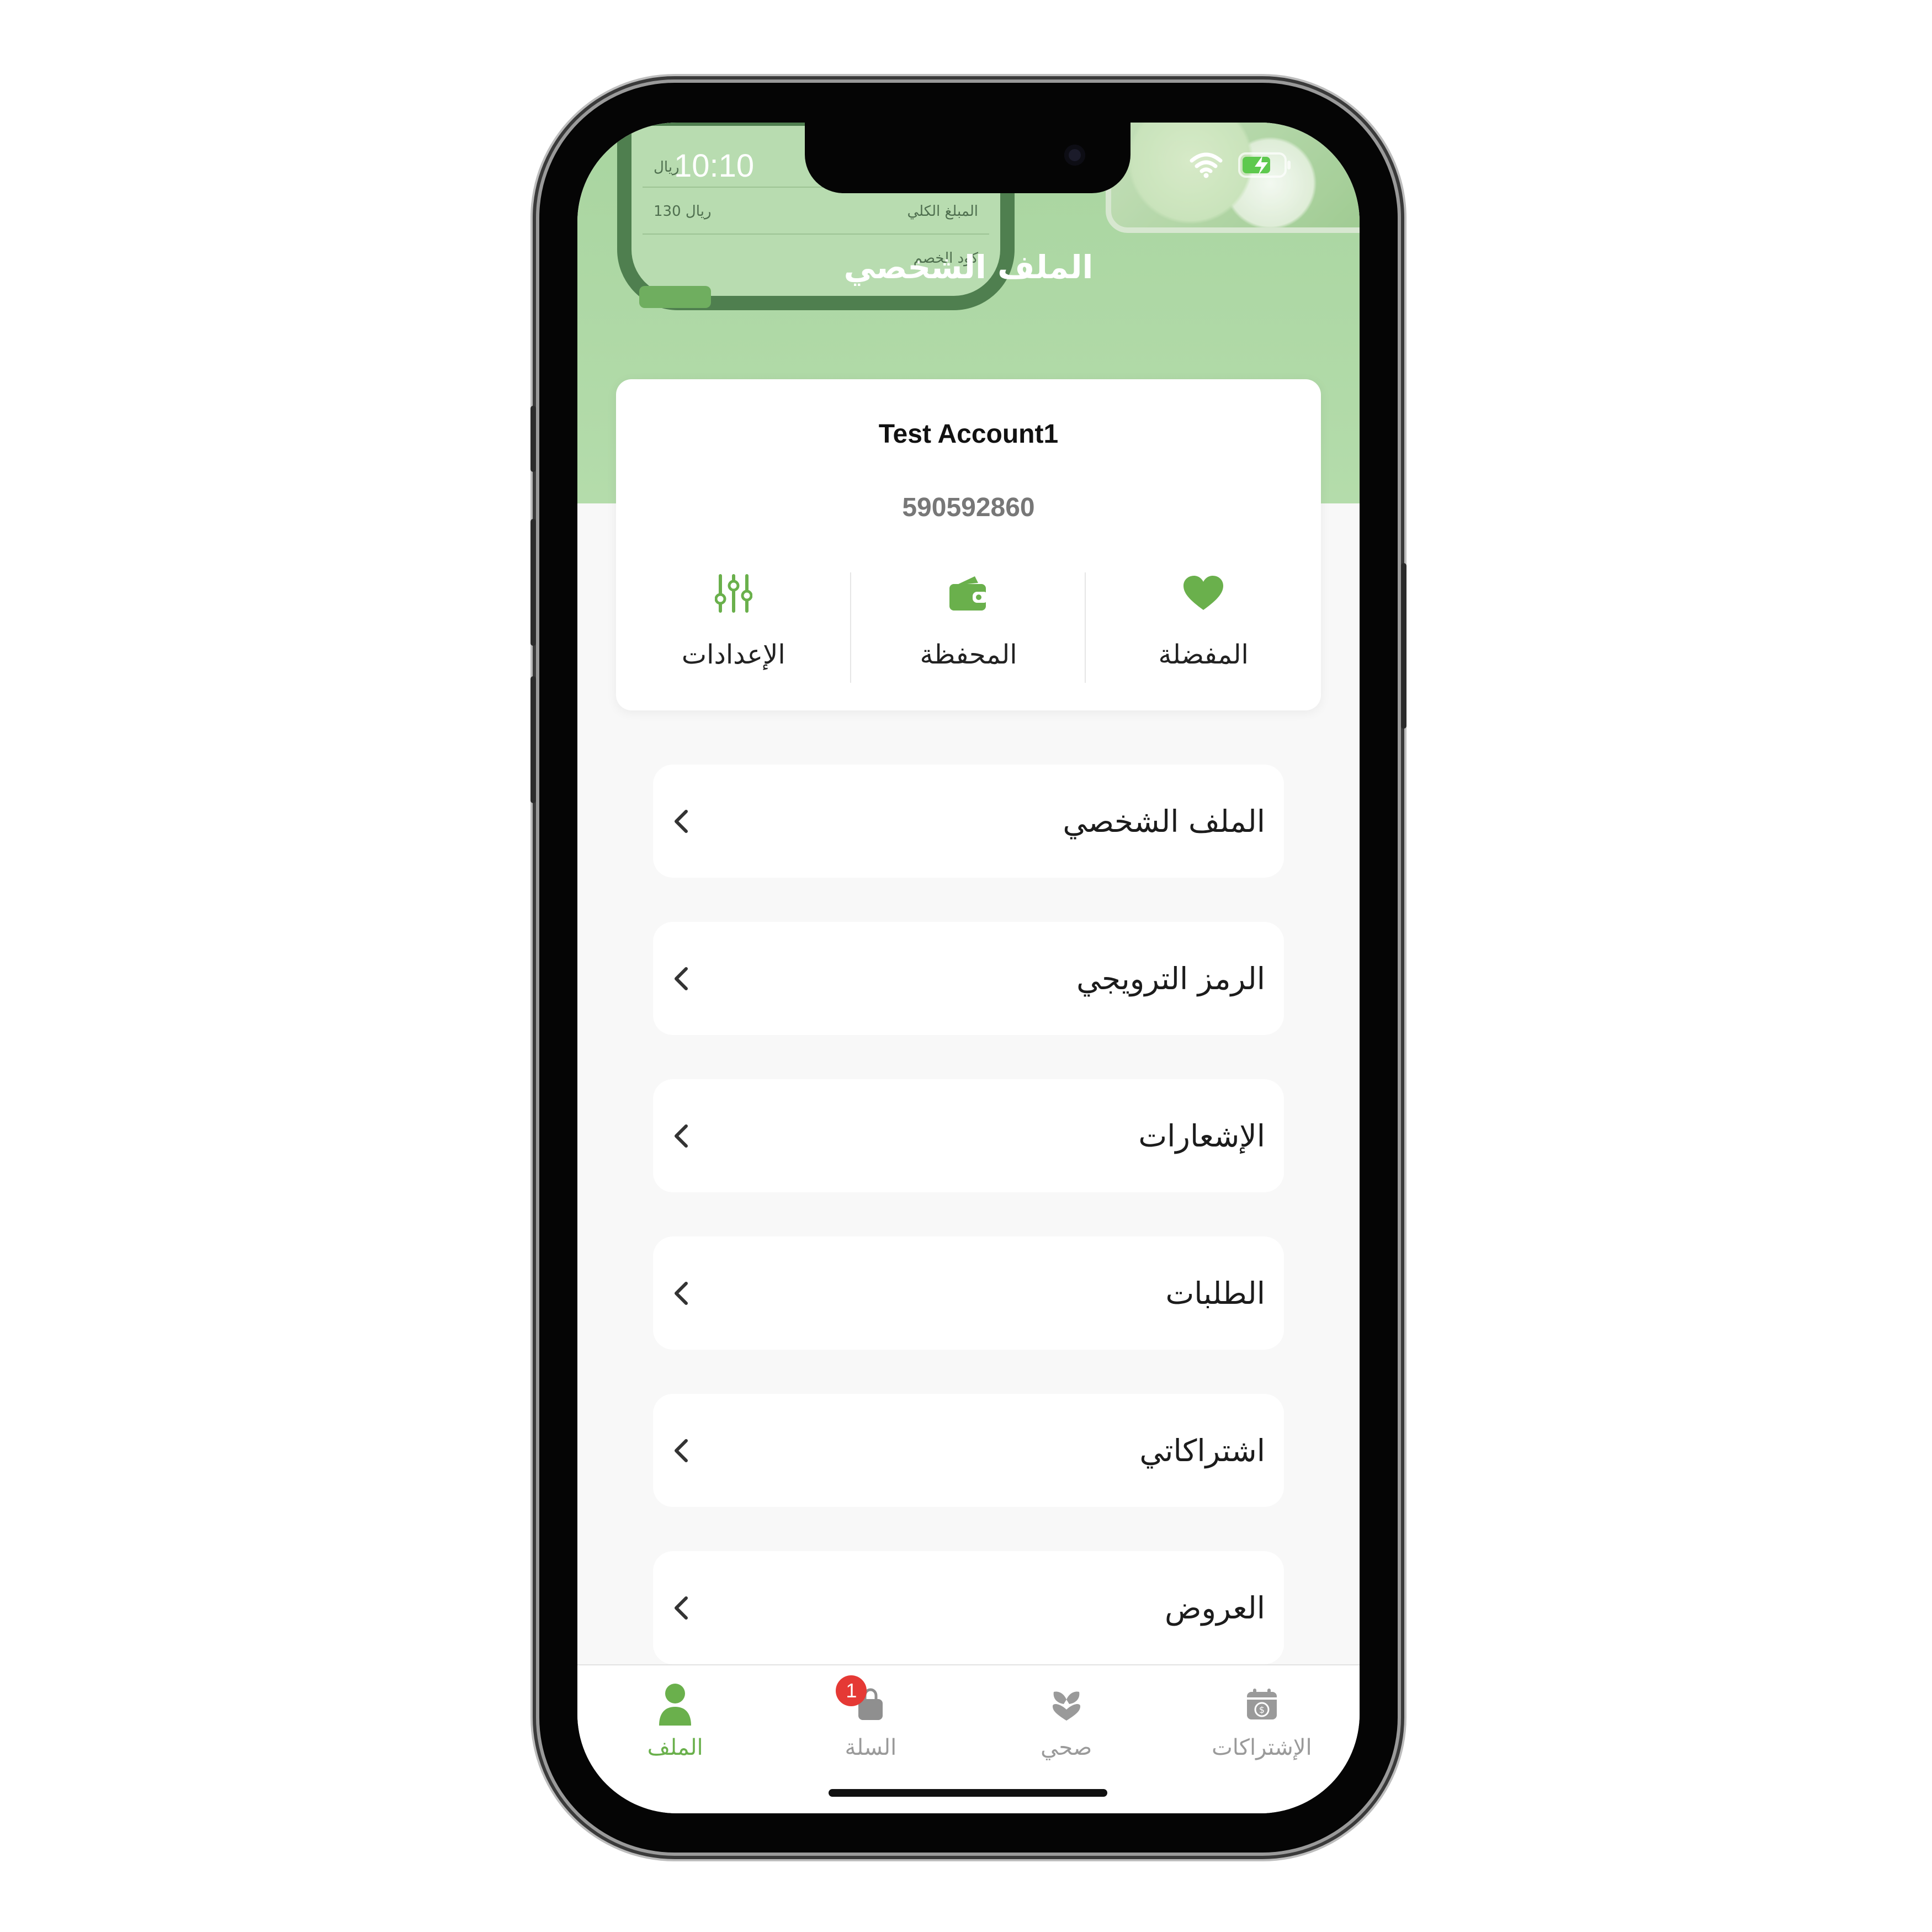 The width and height of the screenshot is (1932, 1932). I want to click on sliders-icon, so click(733, 594).